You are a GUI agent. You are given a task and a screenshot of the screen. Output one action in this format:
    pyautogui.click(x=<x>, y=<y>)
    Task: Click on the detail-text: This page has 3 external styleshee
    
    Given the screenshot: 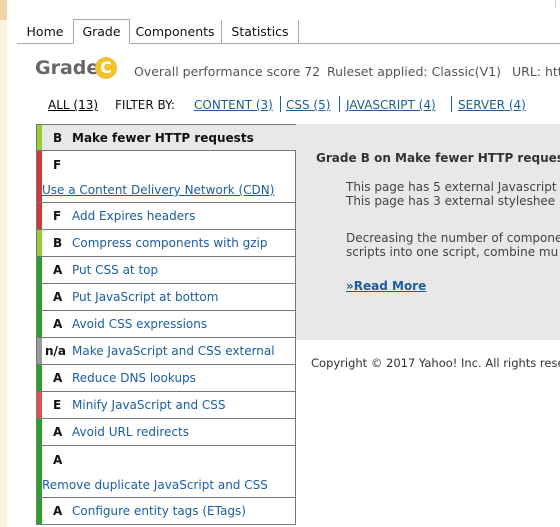 What is the action you would take?
    pyautogui.click(x=451, y=201)
    